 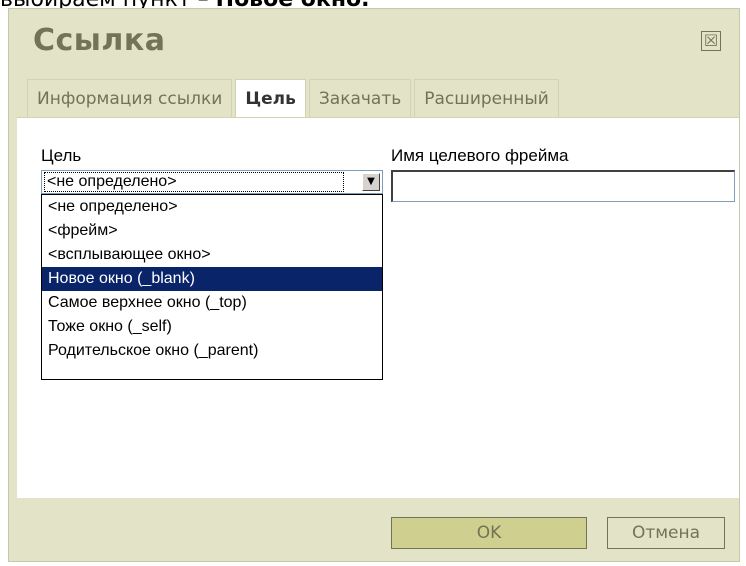 What do you see at coordinates (130, 98) in the screenshot?
I see `tab-link-info: Информация ссылки` at bounding box center [130, 98].